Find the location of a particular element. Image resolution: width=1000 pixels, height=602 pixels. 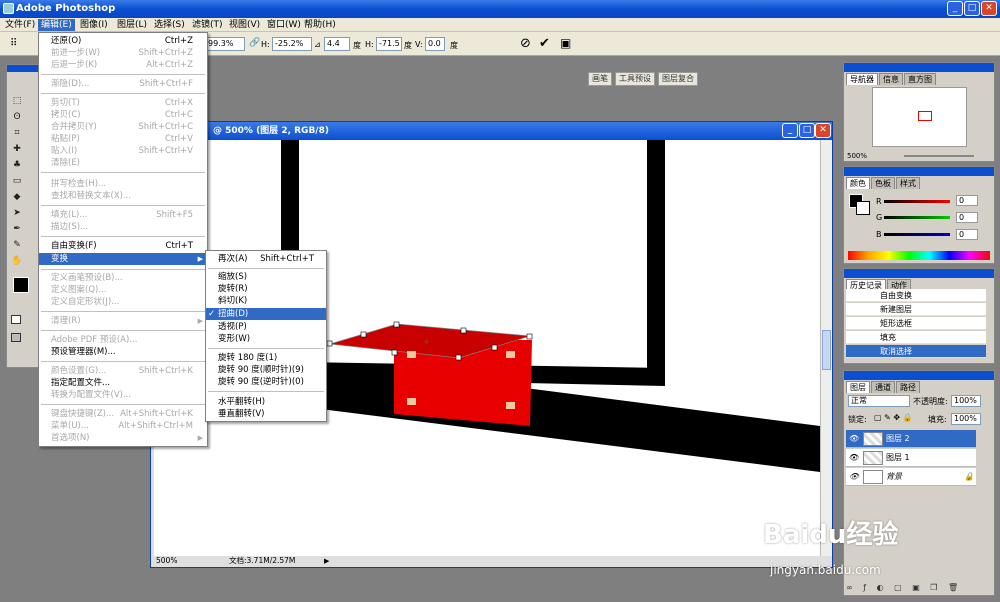

hand-tool-icon: ✋ is located at coordinates (17, 261).